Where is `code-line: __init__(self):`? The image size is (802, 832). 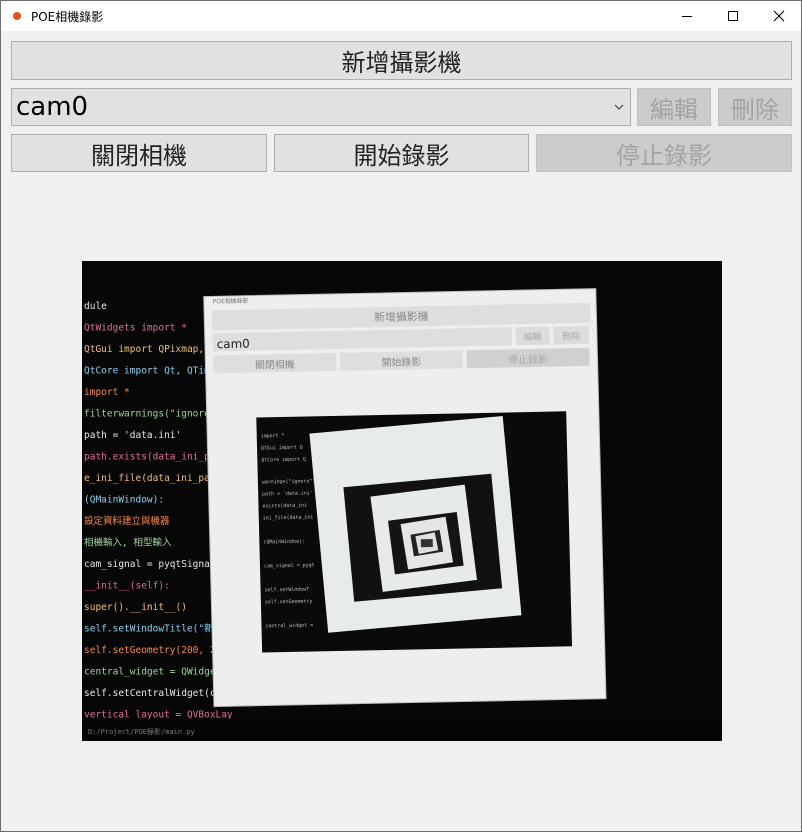 code-line: __init__(self): is located at coordinates (127, 586).